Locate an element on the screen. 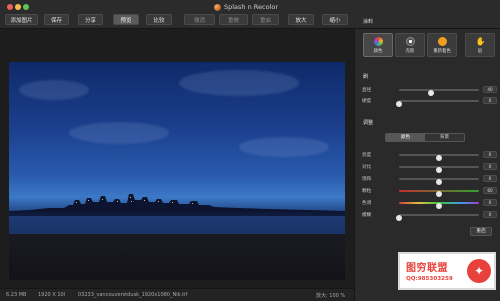 The image size is (500, 301). slider-row: 色调 0 is located at coordinates (430, 204).